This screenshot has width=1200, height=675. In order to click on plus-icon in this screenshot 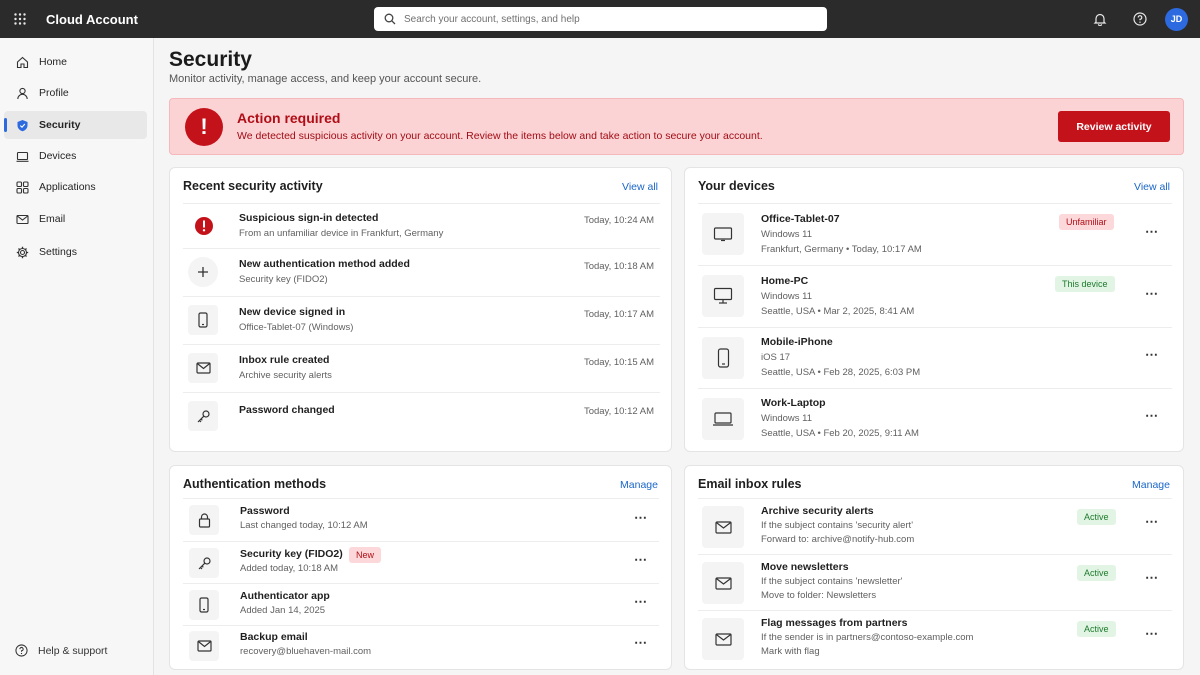, I will do `click(203, 272)`.